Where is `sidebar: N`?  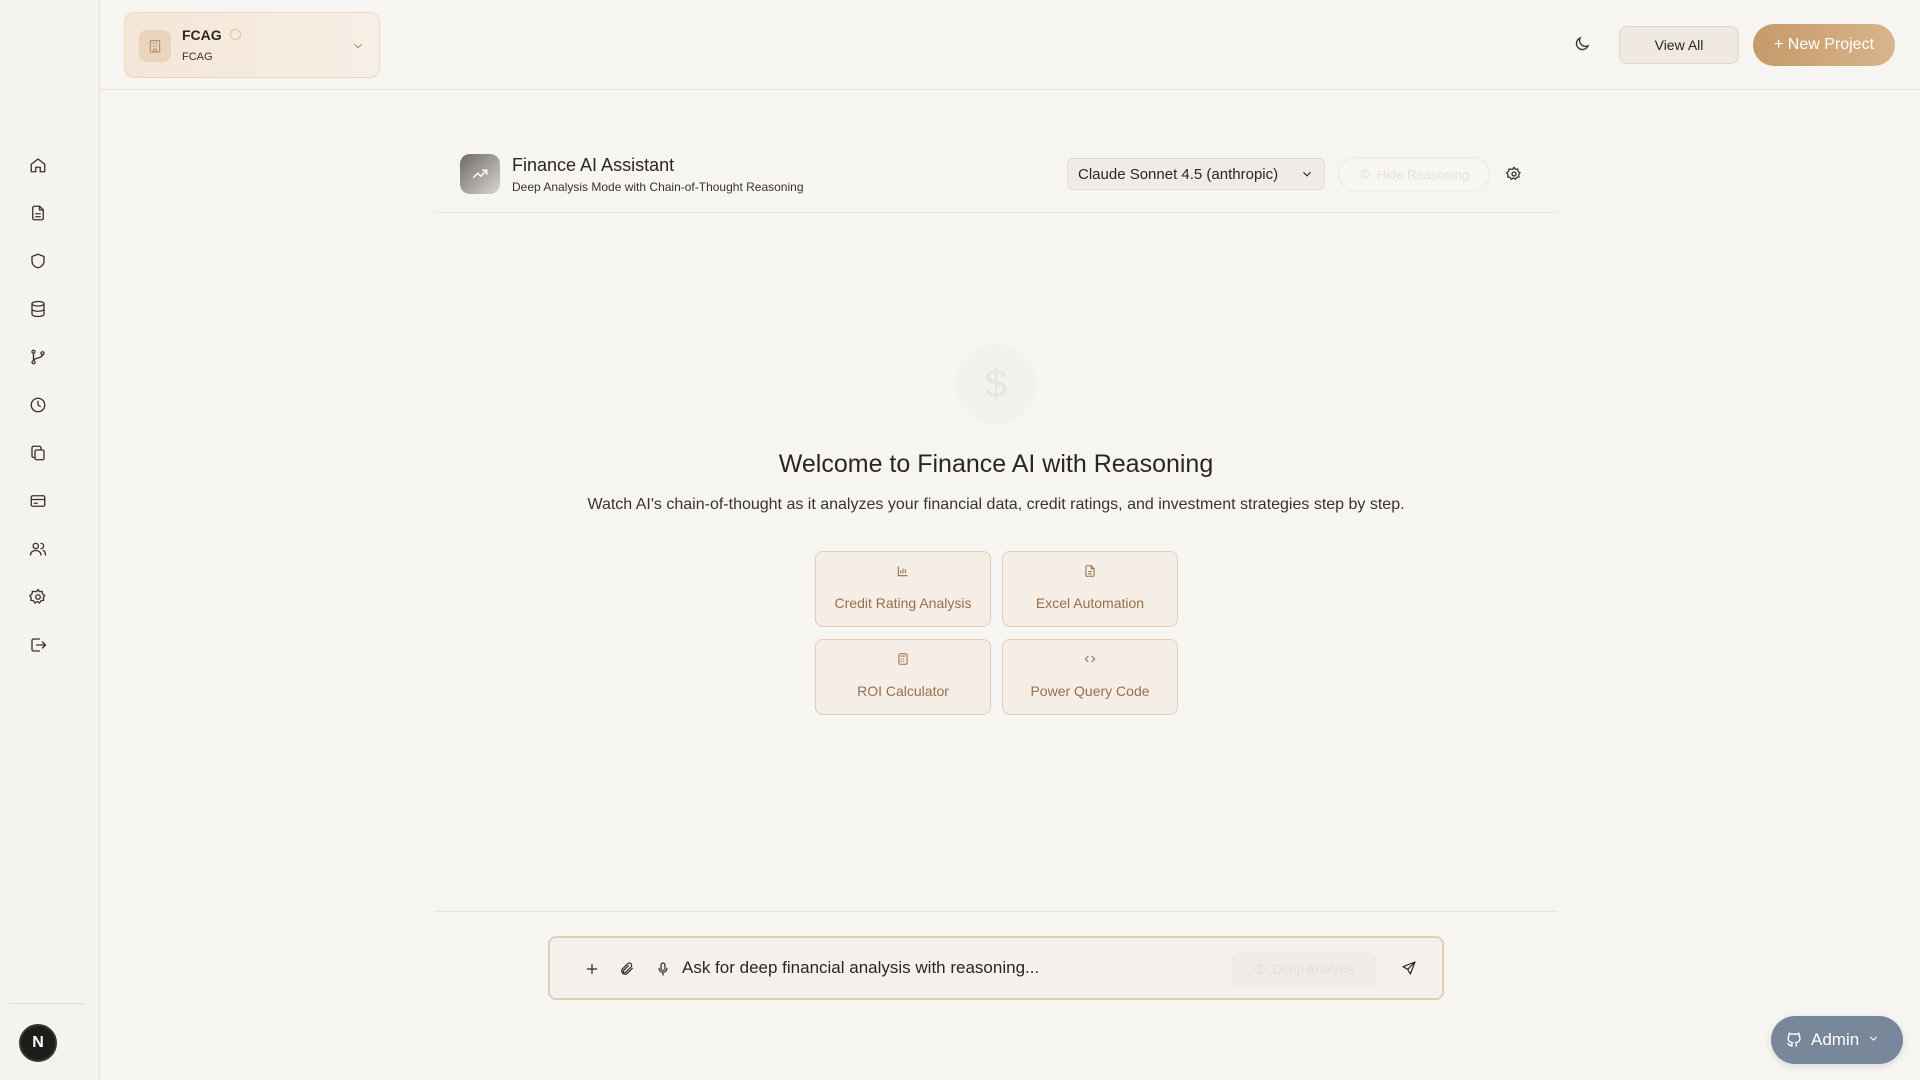 sidebar: N is located at coordinates (50, 540).